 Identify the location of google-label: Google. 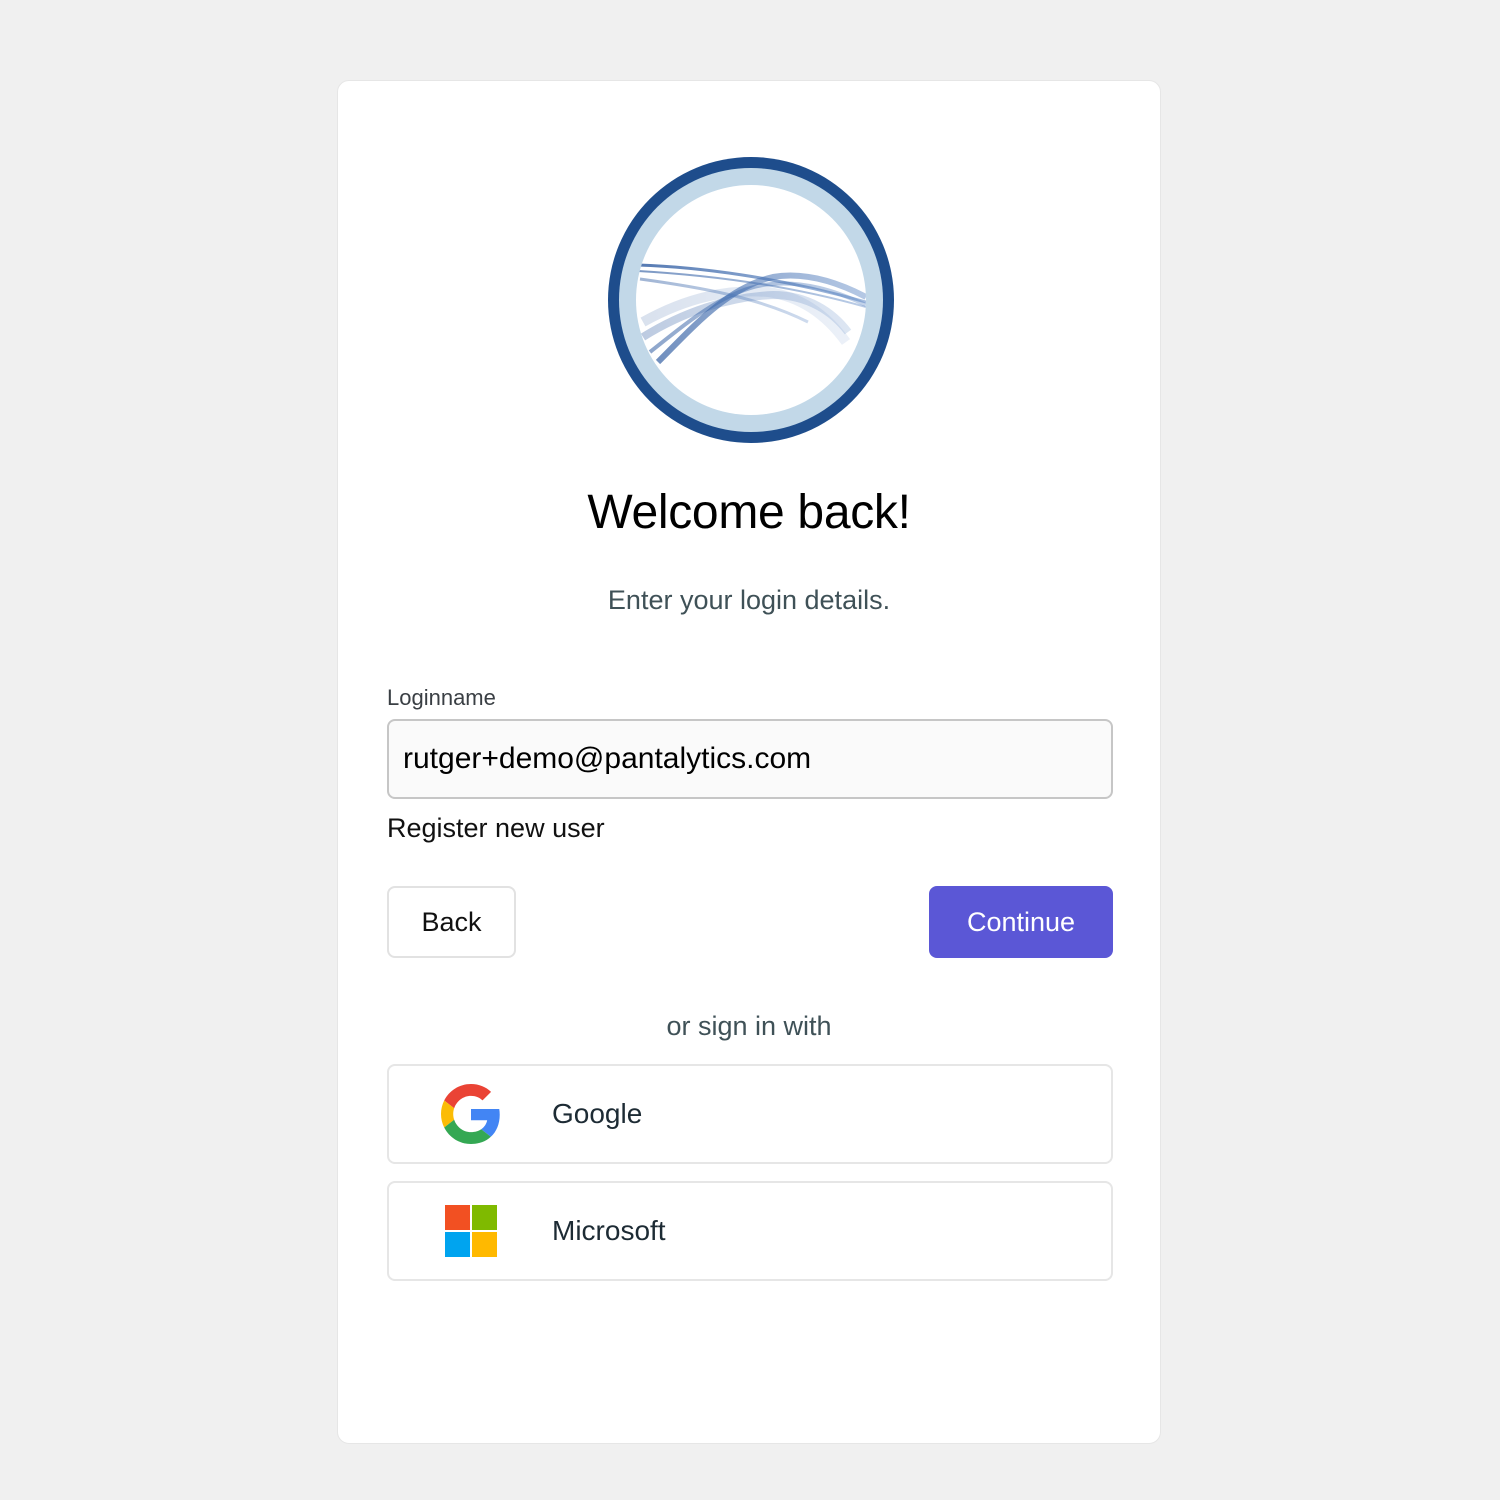
(597, 1113).